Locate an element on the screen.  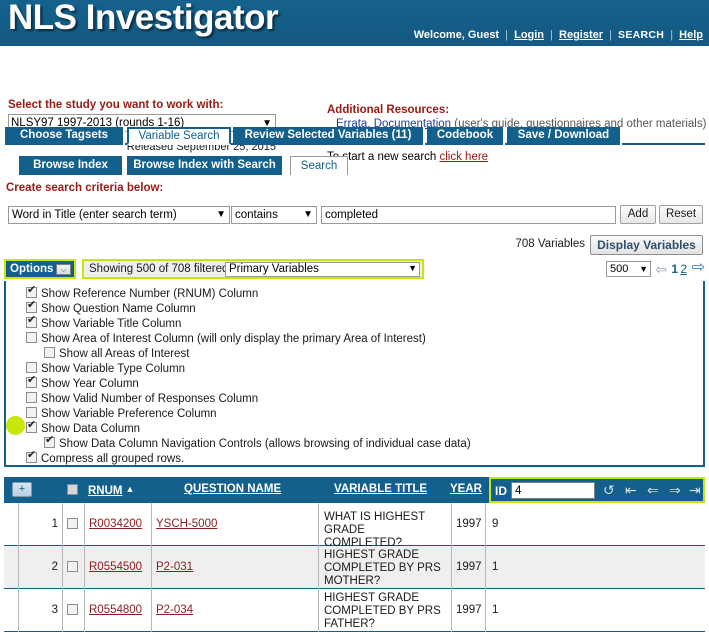
row-rnum: R0034200 is located at coordinates (115, 524).